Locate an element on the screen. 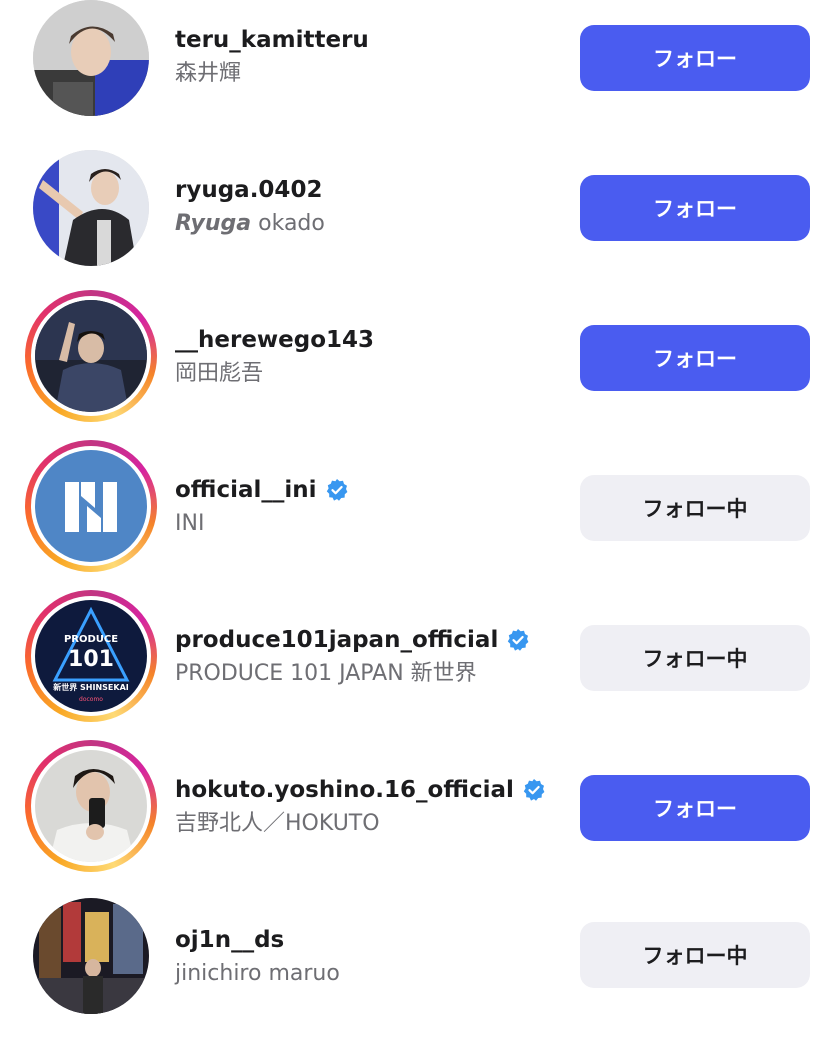 The width and height of the screenshot is (834, 1050). full-name: INI is located at coordinates (190, 523).